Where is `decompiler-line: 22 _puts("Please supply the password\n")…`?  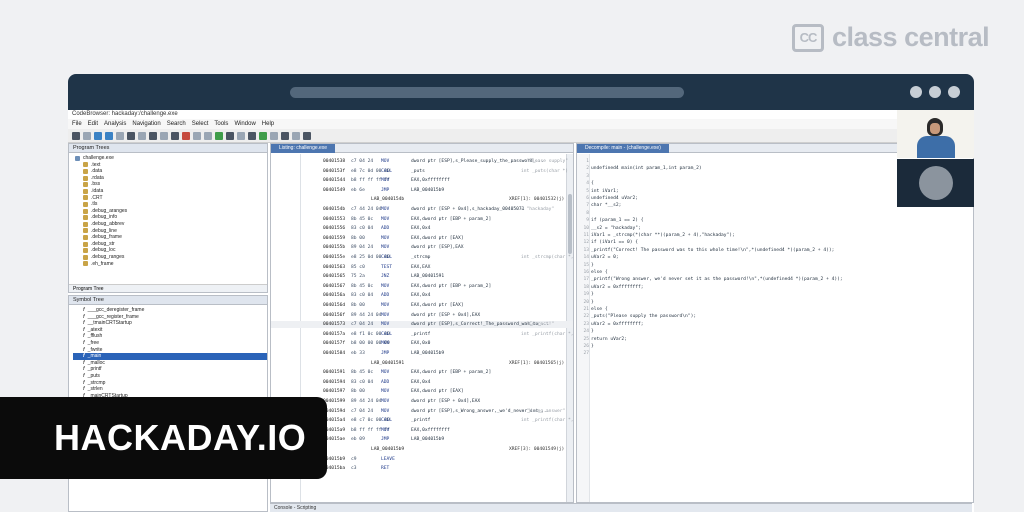
decompiler-line: 22 _puts("Please supply the password\n")… is located at coordinates (775, 316).